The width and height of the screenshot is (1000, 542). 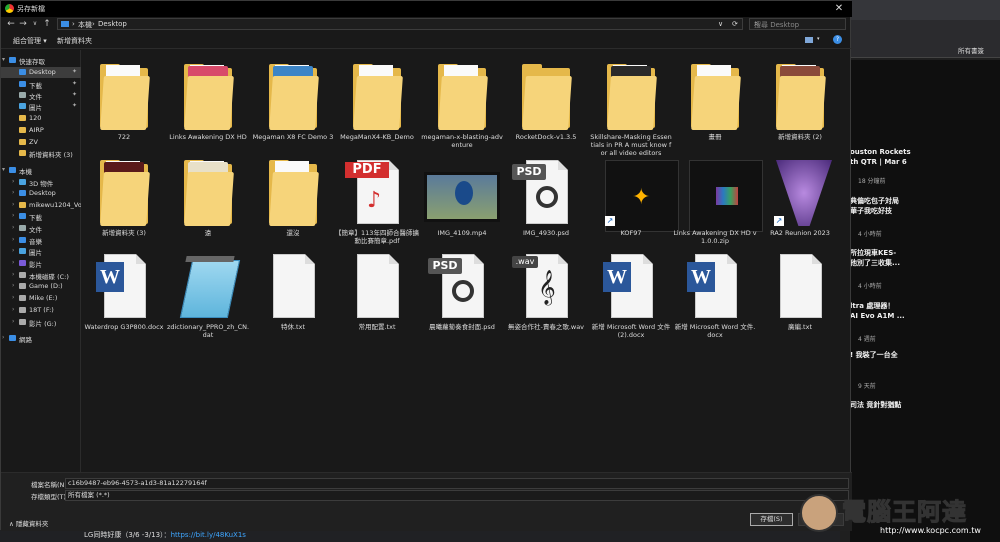 I want to click on sidebar-item: › Mike (E:), so click(x=41, y=298).